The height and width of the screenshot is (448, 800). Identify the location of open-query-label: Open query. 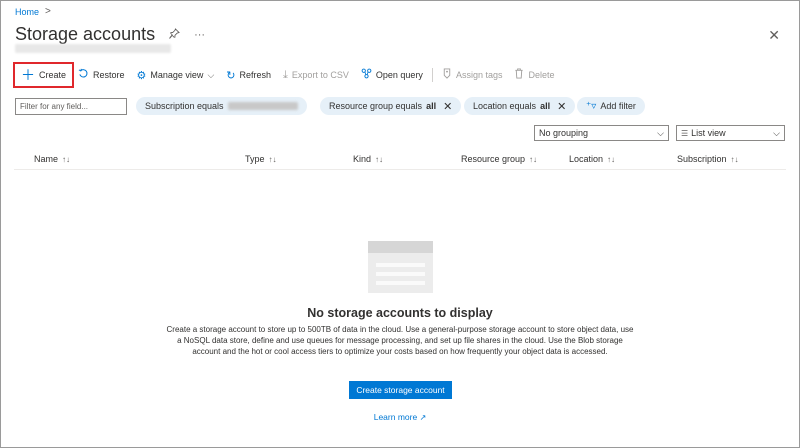
(399, 75).